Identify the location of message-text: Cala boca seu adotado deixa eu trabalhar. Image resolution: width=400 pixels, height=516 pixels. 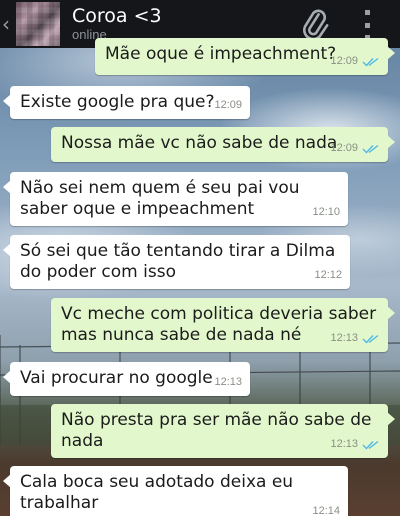
(157, 492).